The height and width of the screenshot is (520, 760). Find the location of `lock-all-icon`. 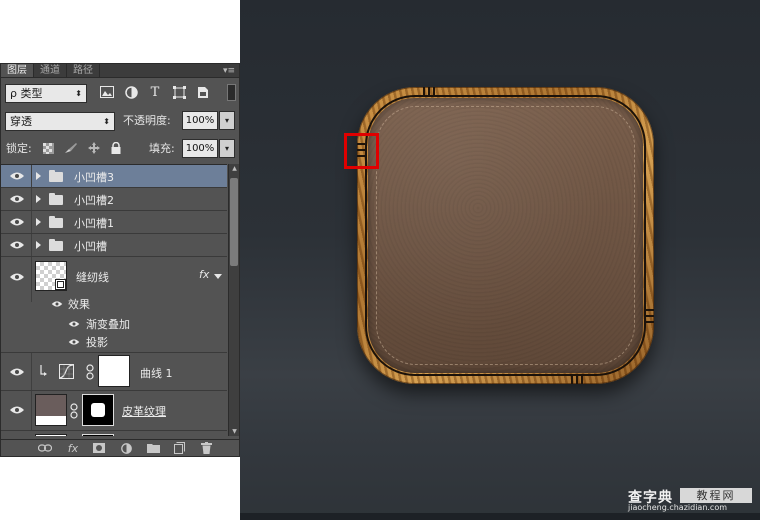

lock-all-icon is located at coordinates (116, 148).